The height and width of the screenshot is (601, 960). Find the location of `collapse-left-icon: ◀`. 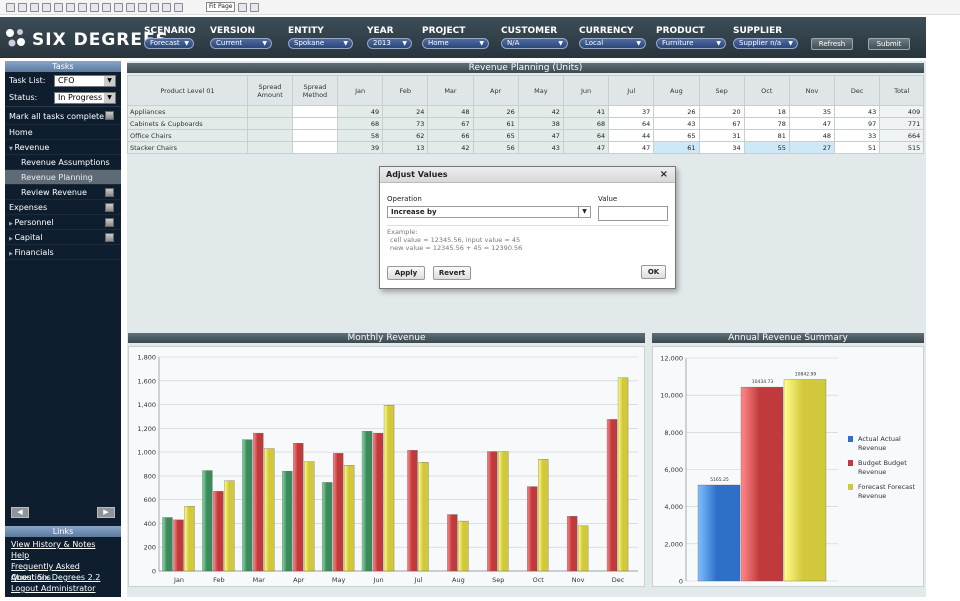

collapse-left-icon: ◀ is located at coordinates (20, 512).